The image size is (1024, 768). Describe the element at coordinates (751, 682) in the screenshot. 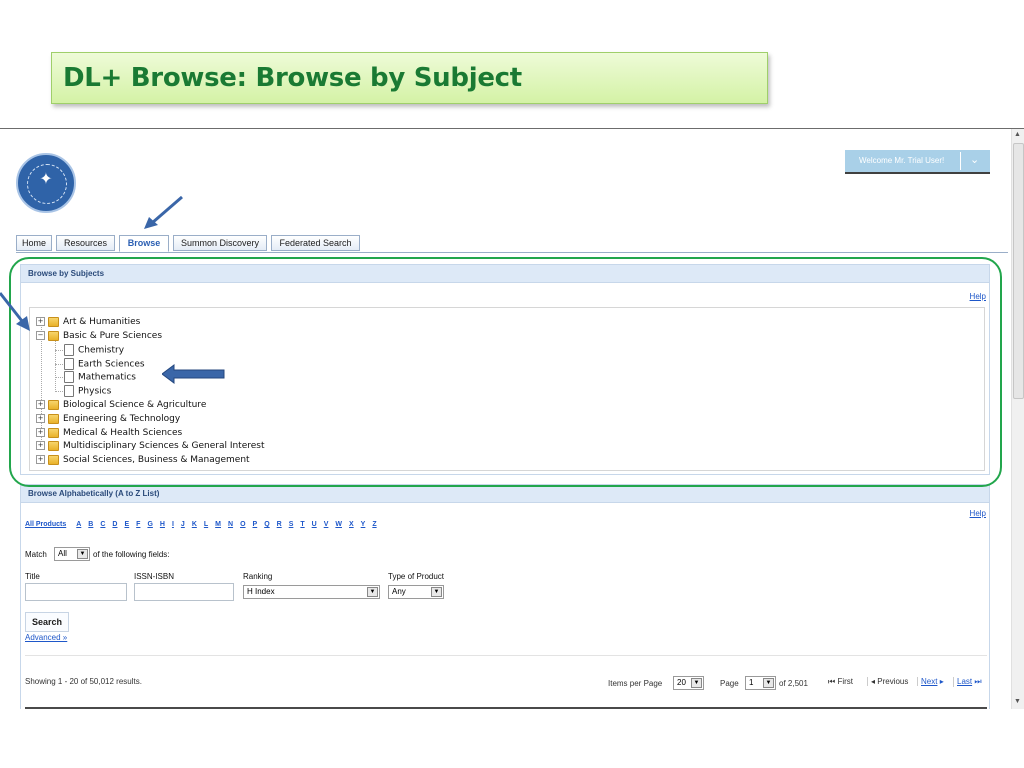

I see `select-value: 1` at that location.